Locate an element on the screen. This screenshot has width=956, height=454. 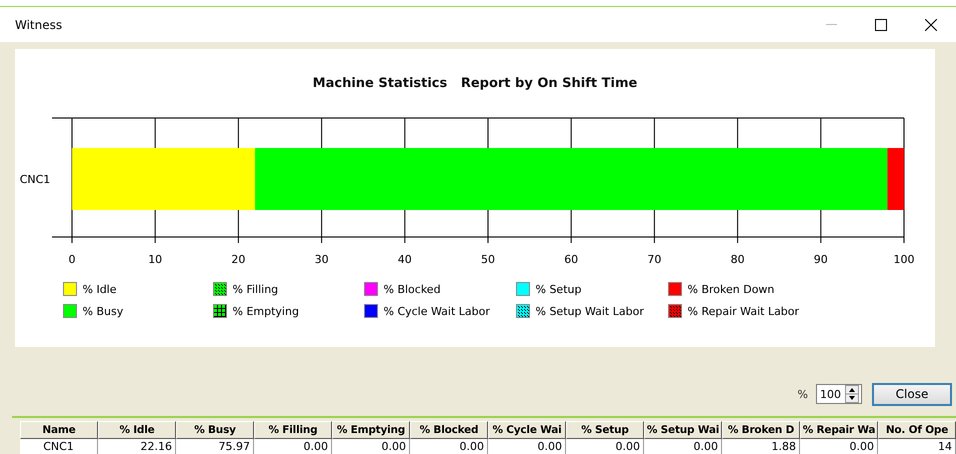
legend-label: % Setup is located at coordinates (559, 289).